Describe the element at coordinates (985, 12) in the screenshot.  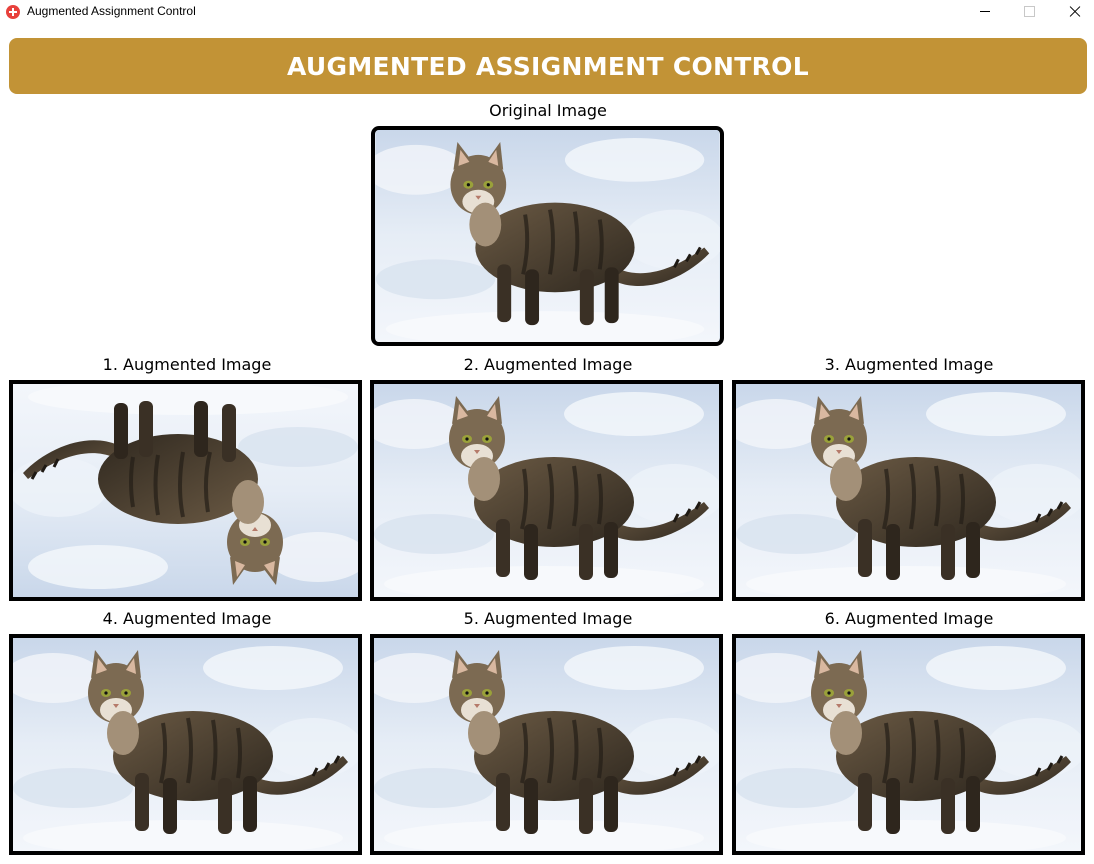
I see `minimize-icon` at that location.